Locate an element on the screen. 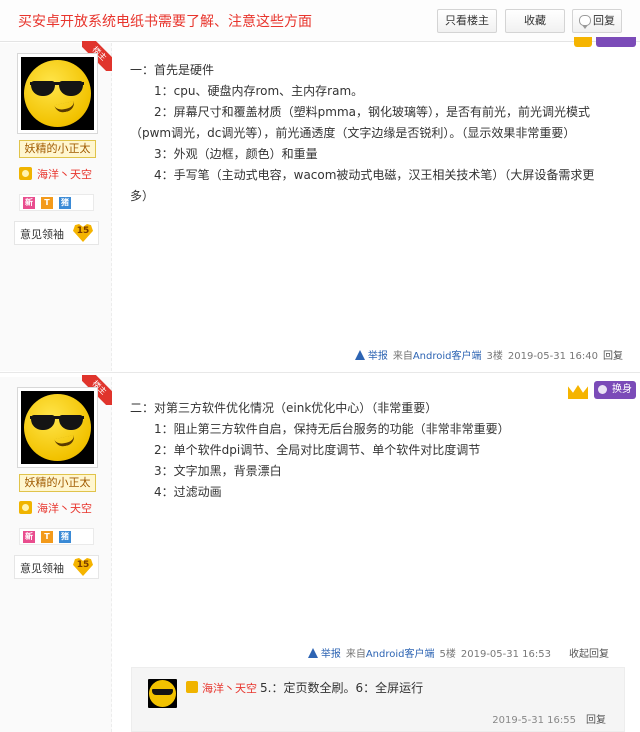  sub-reply-link: 回复 is located at coordinates (596, 720).